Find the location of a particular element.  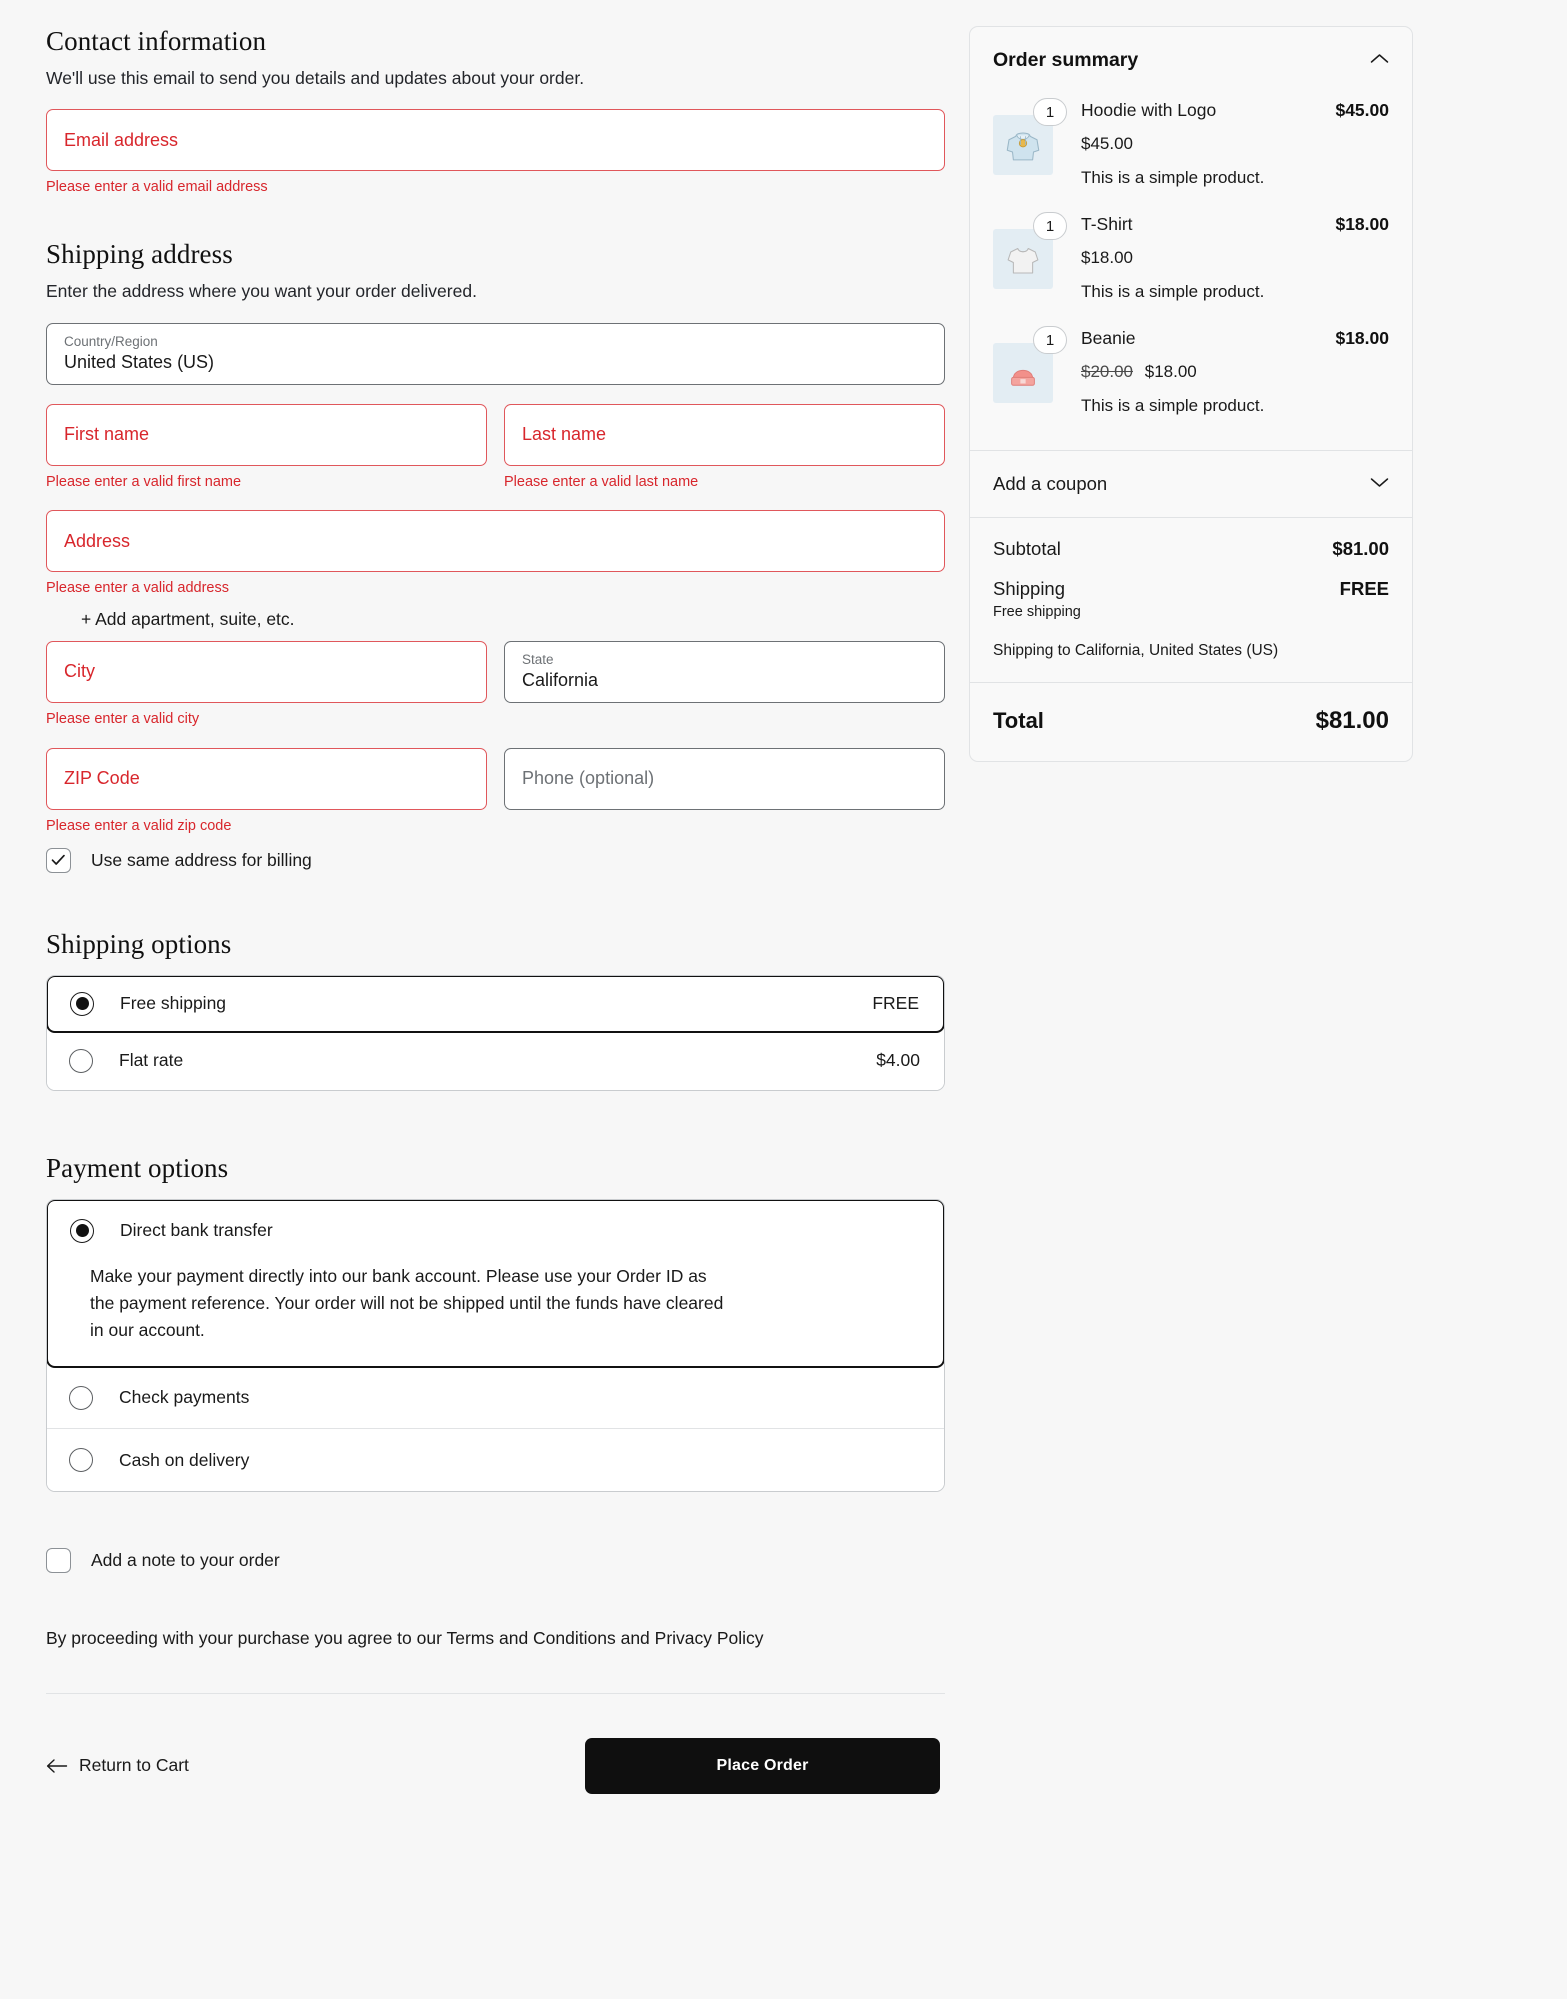

payment-options-title: Payment options is located at coordinates (137, 1167).